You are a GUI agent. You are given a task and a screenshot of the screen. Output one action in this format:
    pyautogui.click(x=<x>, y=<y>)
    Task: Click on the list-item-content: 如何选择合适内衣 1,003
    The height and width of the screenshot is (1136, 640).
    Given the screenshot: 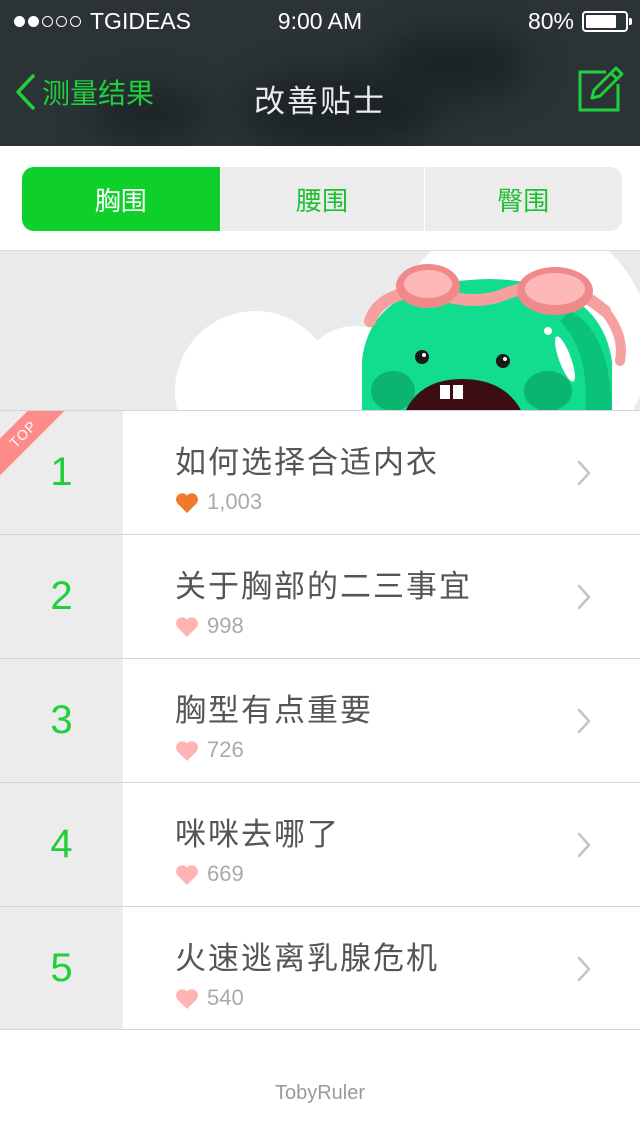 What is the action you would take?
    pyautogui.click(x=381, y=472)
    